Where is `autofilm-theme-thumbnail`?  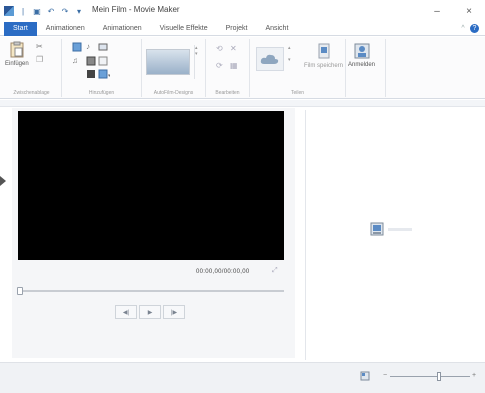 autofilm-theme-thumbnail is located at coordinates (168, 62).